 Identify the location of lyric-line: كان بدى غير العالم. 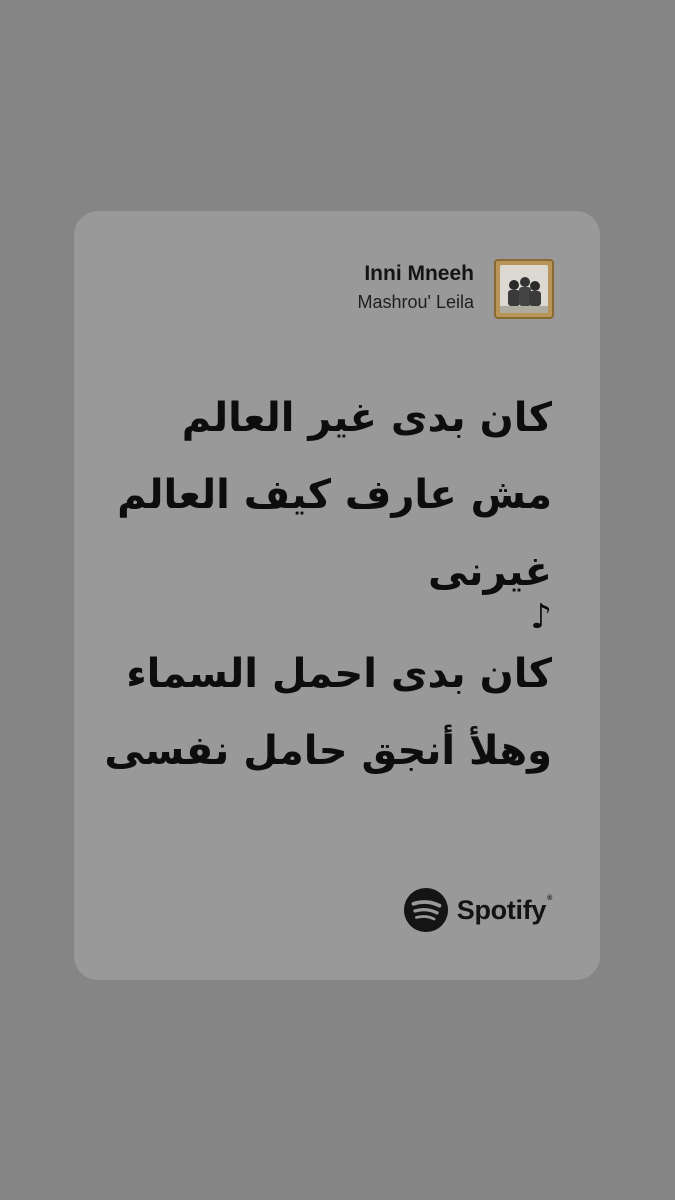
(366, 418).